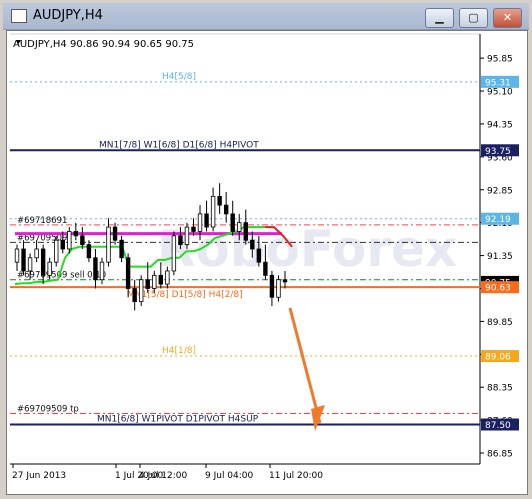  I want to click on level-label: MN1[5/8] D1[5/8] H4[2/8], so click(185, 295).